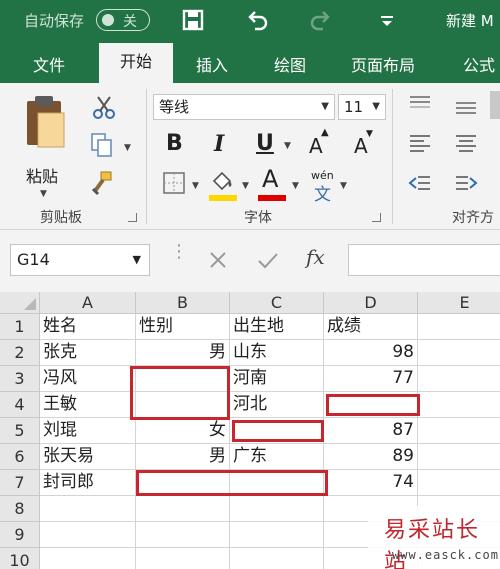 This screenshot has width=500, height=569. I want to click on phonetic-dropdown-icon: ▼, so click(343, 186).